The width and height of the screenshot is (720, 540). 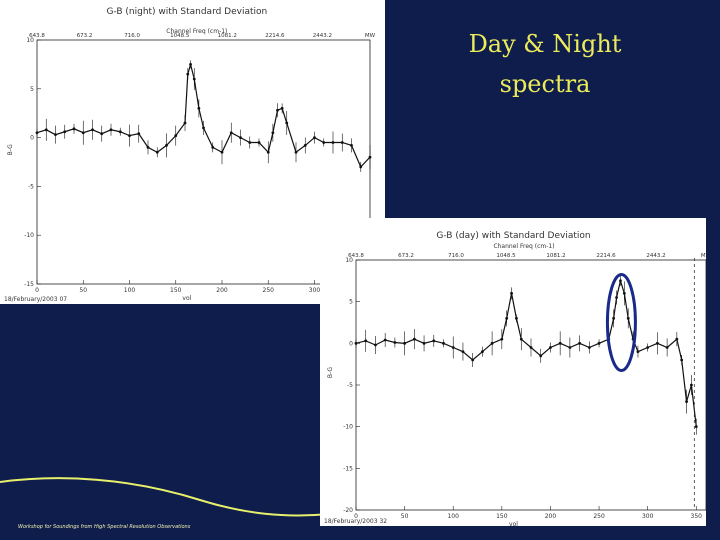 I want to click on x-tick-label: 150, so click(x=176, y=290).